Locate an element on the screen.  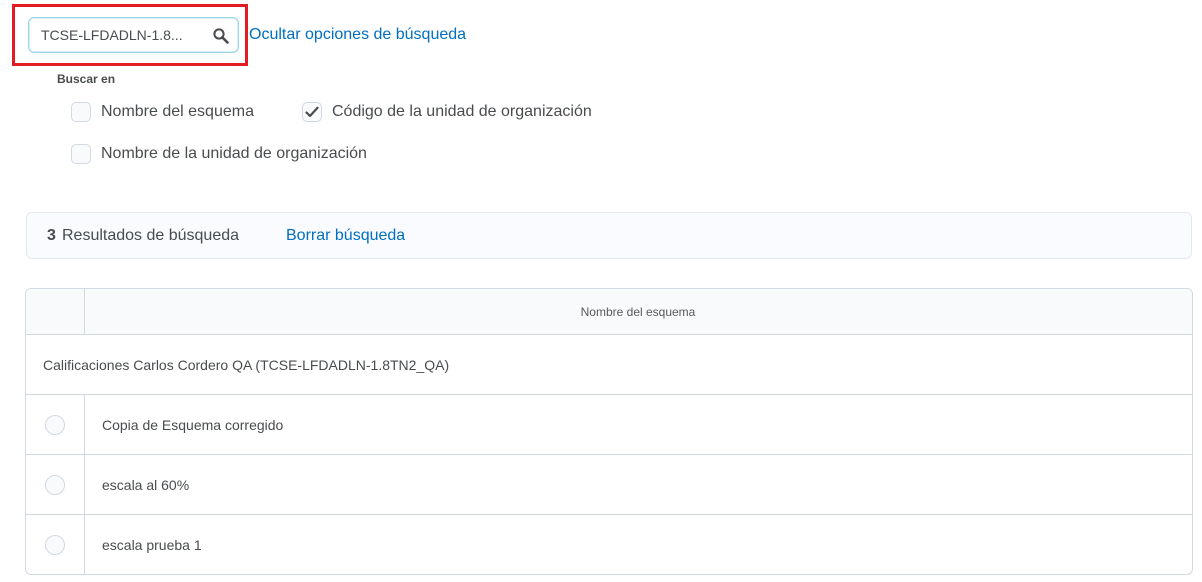
table-row: escala prueba 1 is located at coordinates (609, 544).